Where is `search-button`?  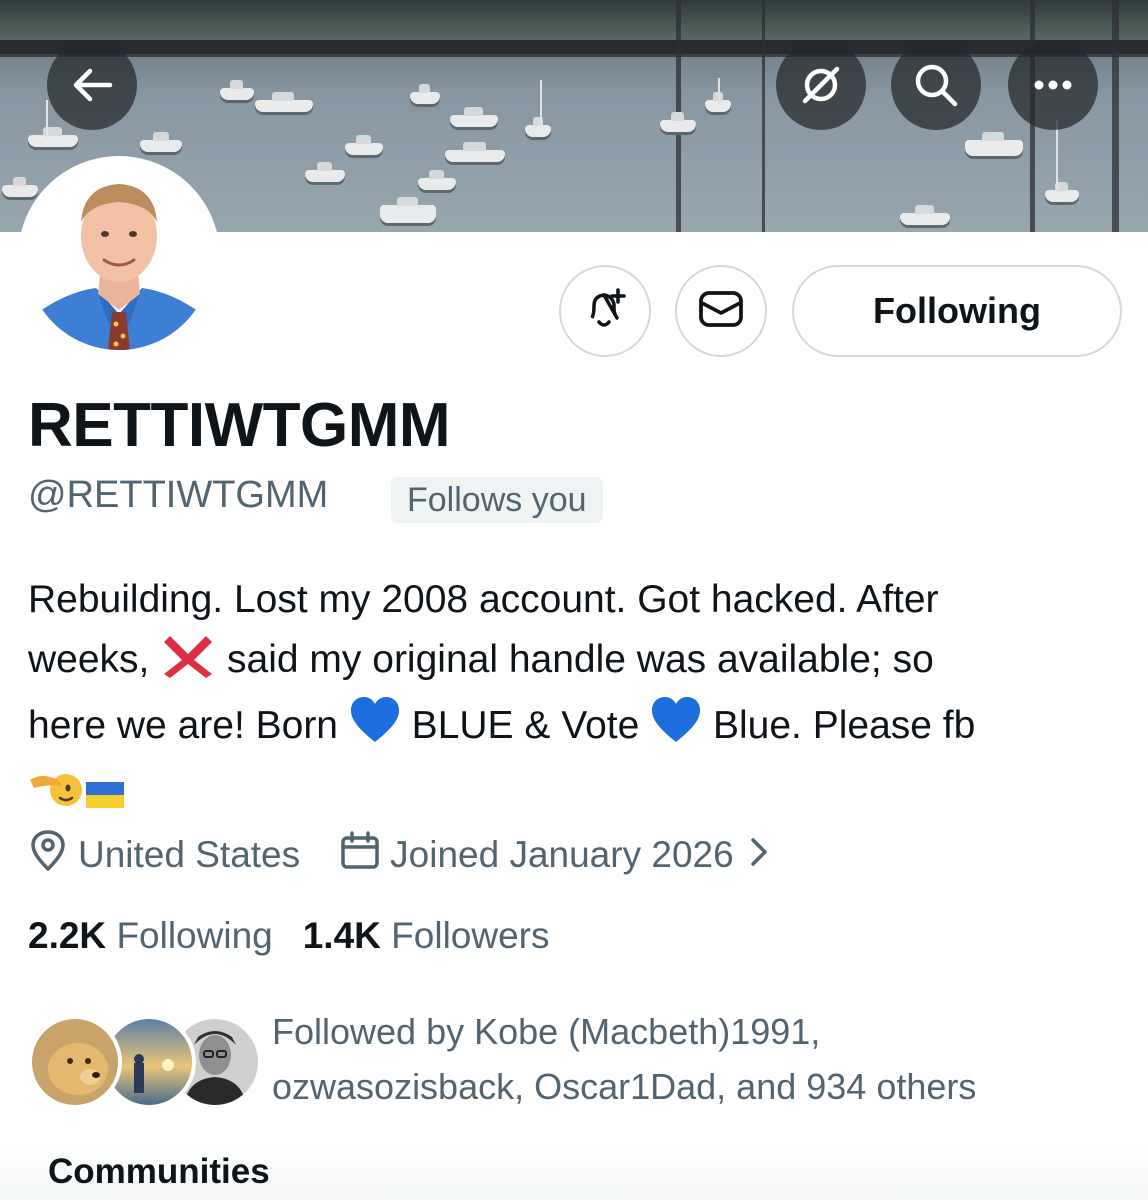 search-button is located at coordinates (936, 85).